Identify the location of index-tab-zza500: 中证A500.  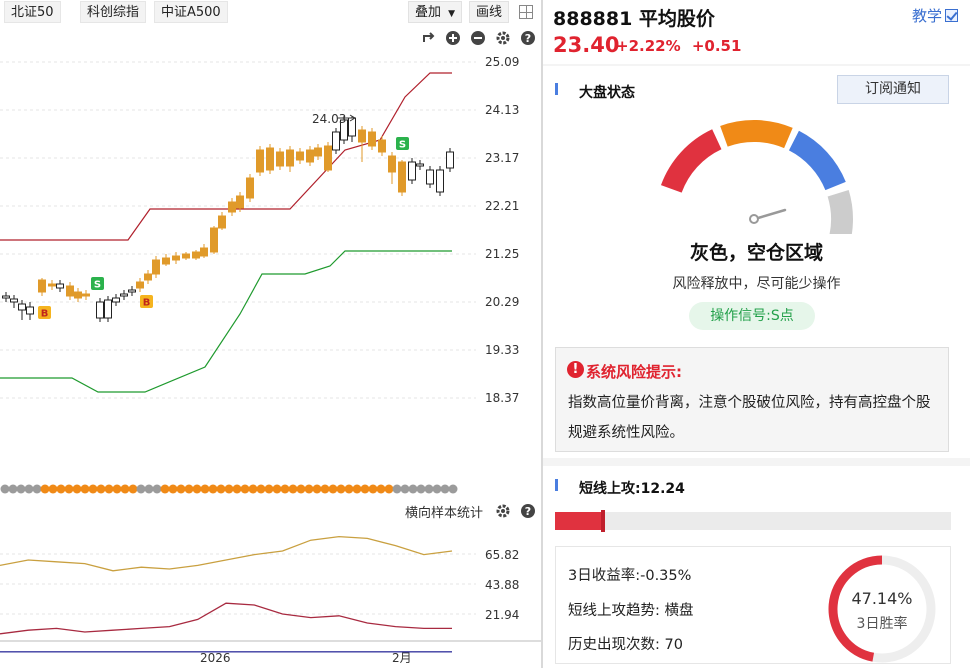
(191, 12).